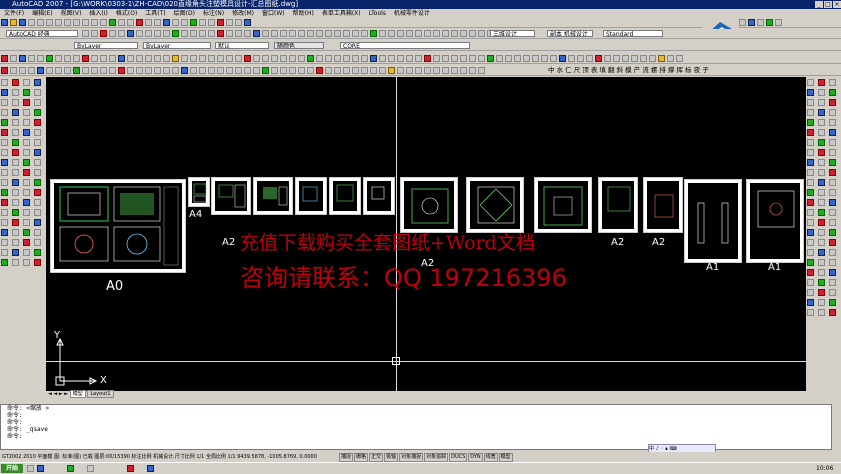 The width and height of the screenshot is (841, 474). Describe the element at coordinates (90, 468) in the screenshot. I see `task-icon` at that location.